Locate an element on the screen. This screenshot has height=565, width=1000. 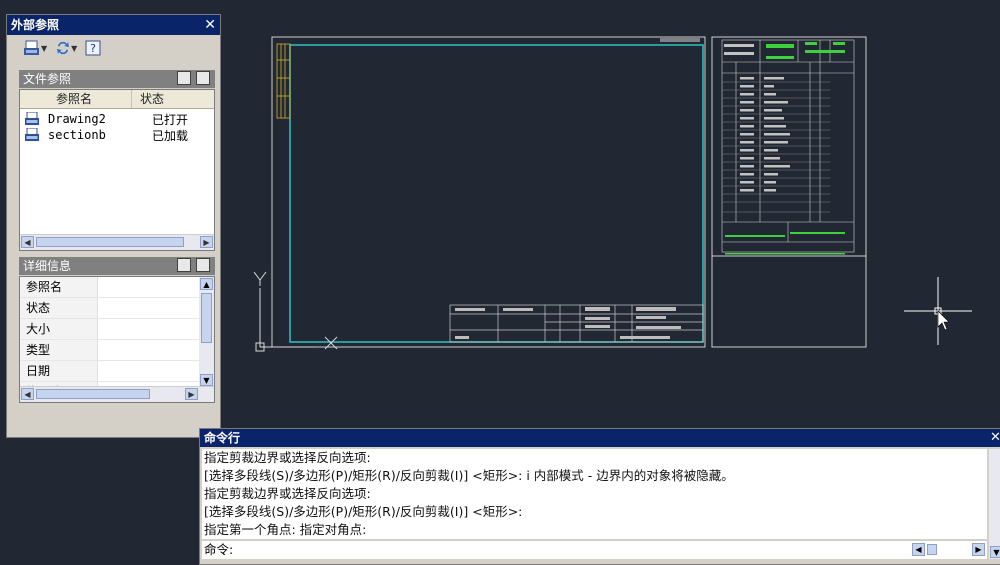
preview-view-button is located at coordinates (203, 265).